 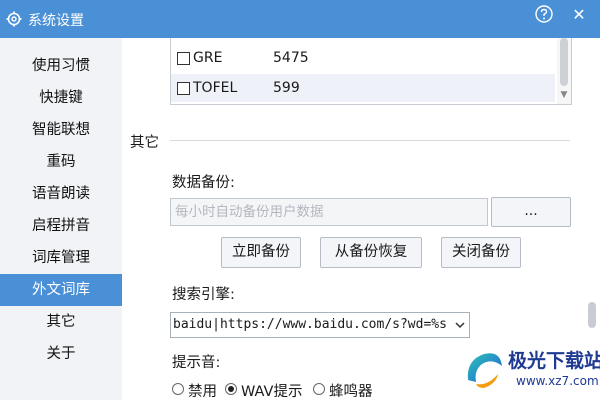 What do you see at coordinates (363, 88) in the screenshot?
I see `list-item: TOFEL 599` at bounding box center [363, 88].